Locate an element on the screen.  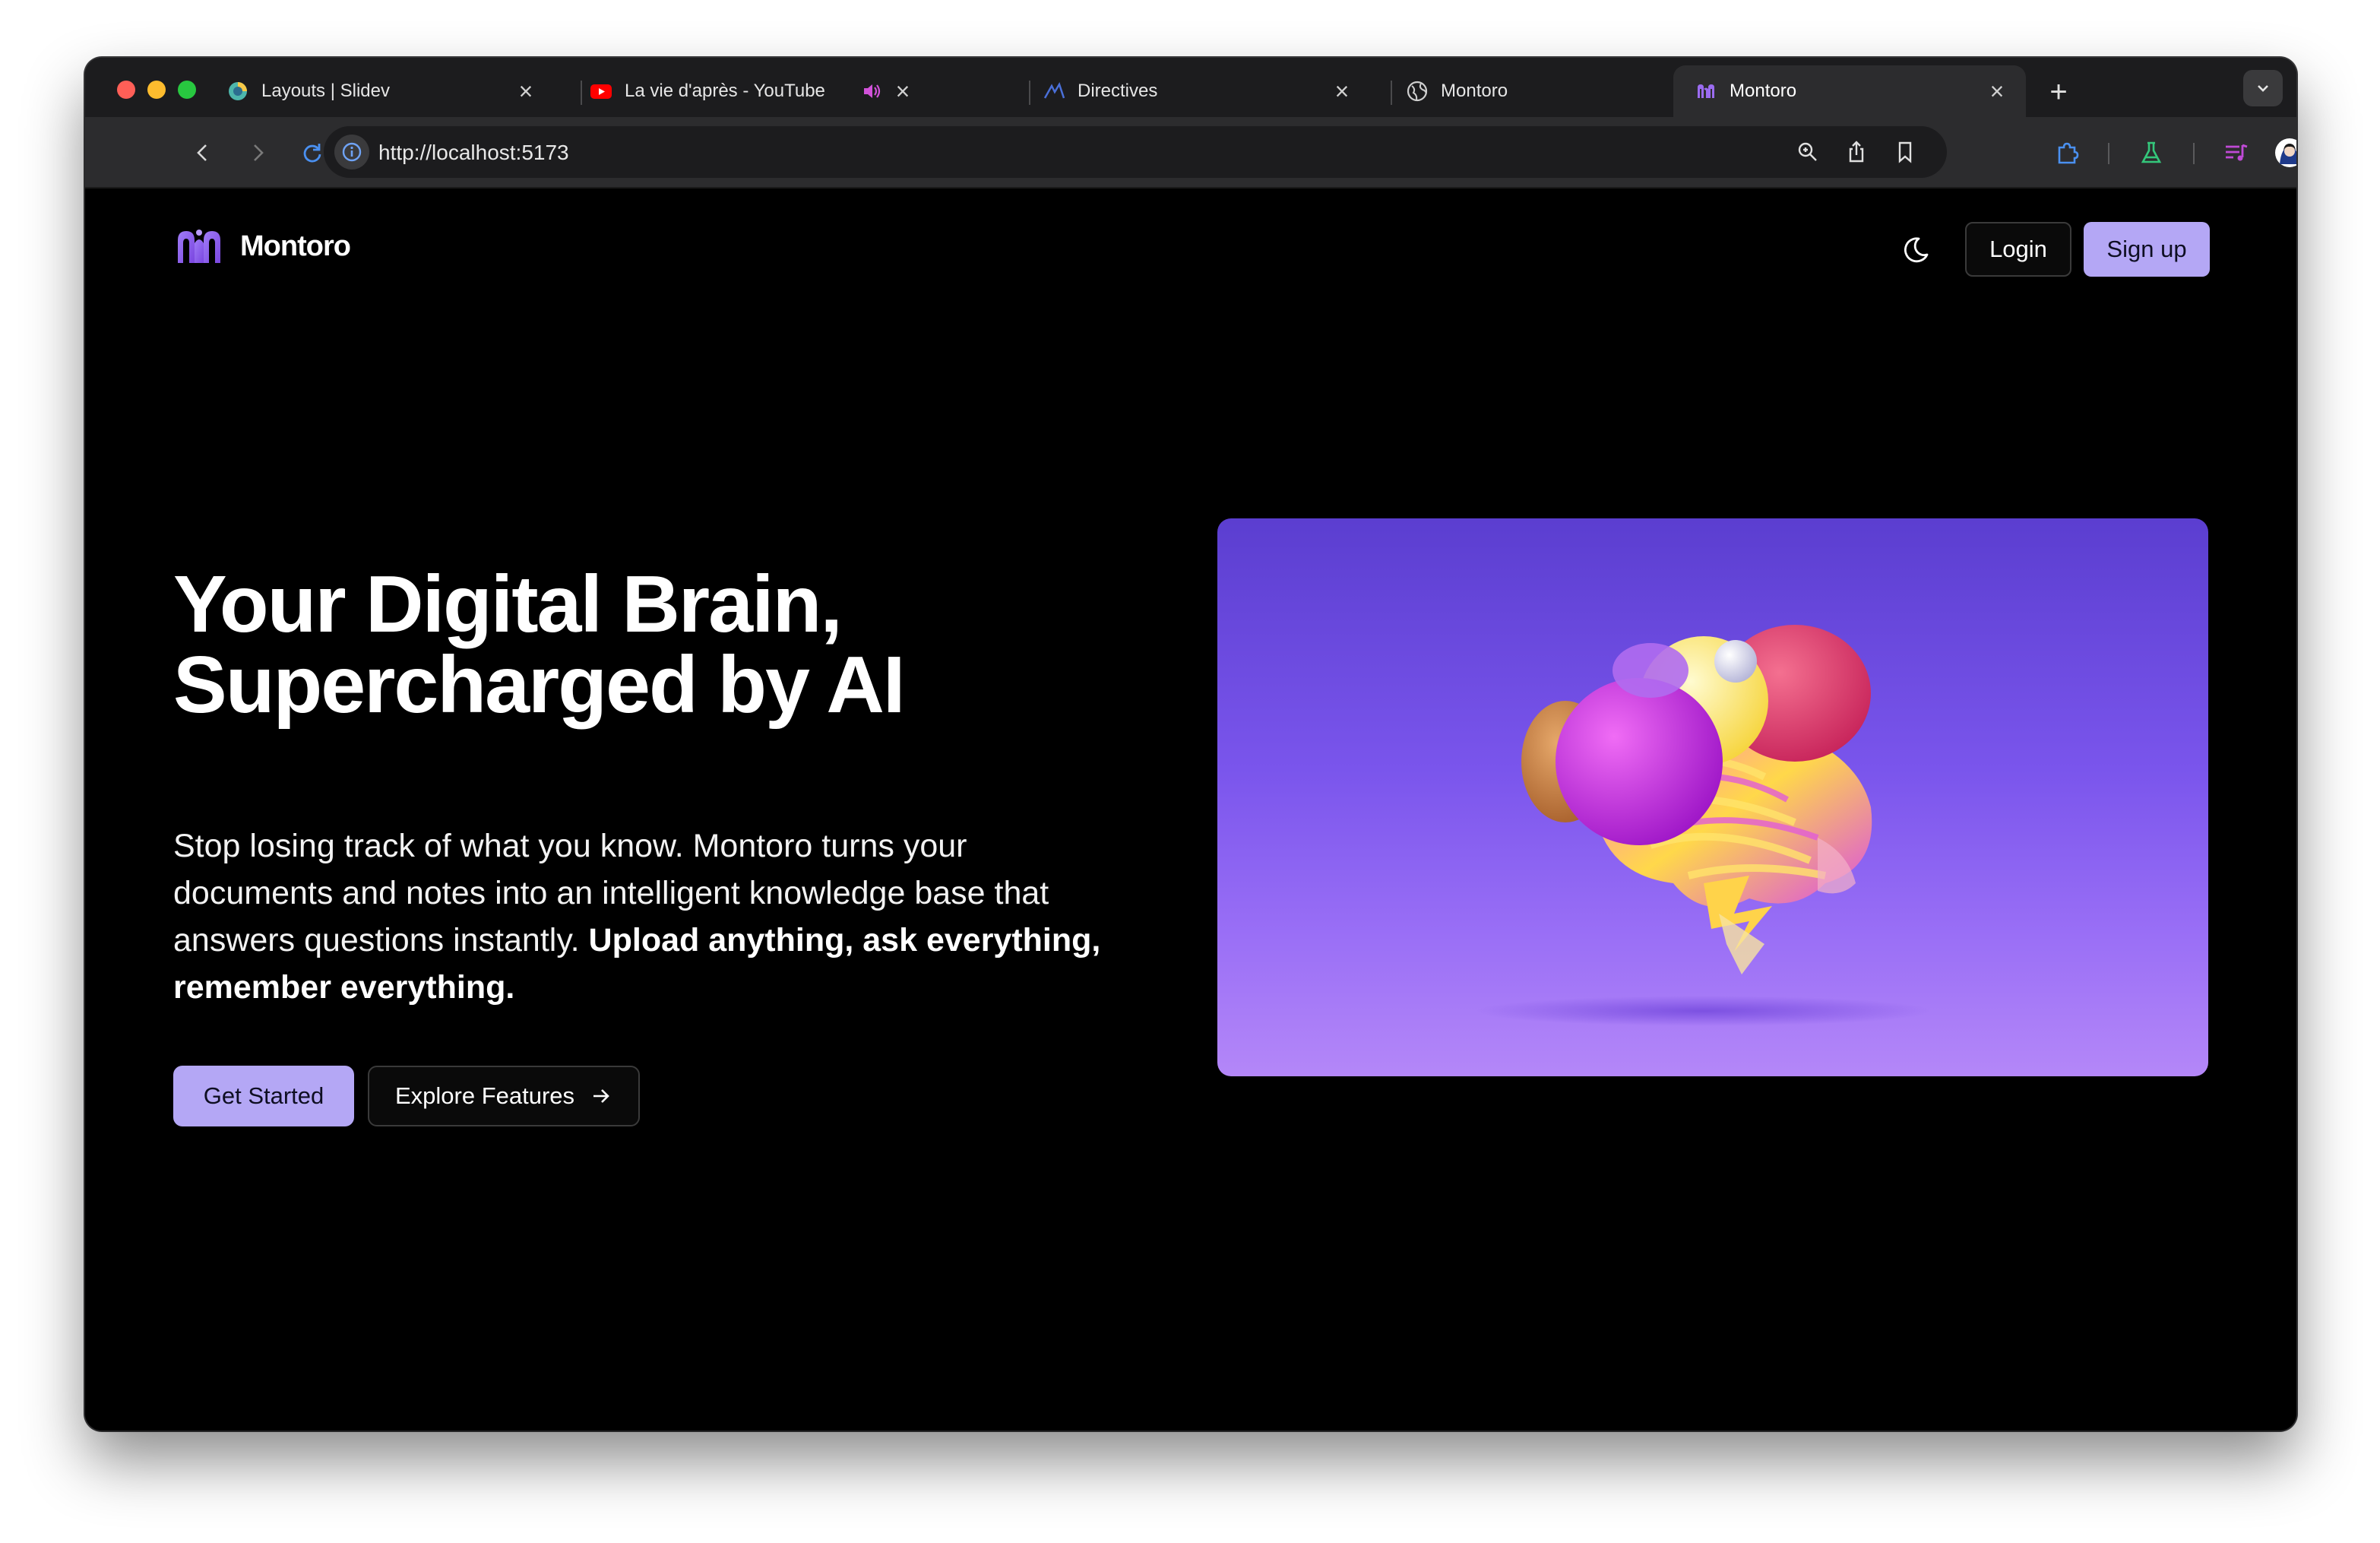
youtube-icon is located at coordinates (601, 91).